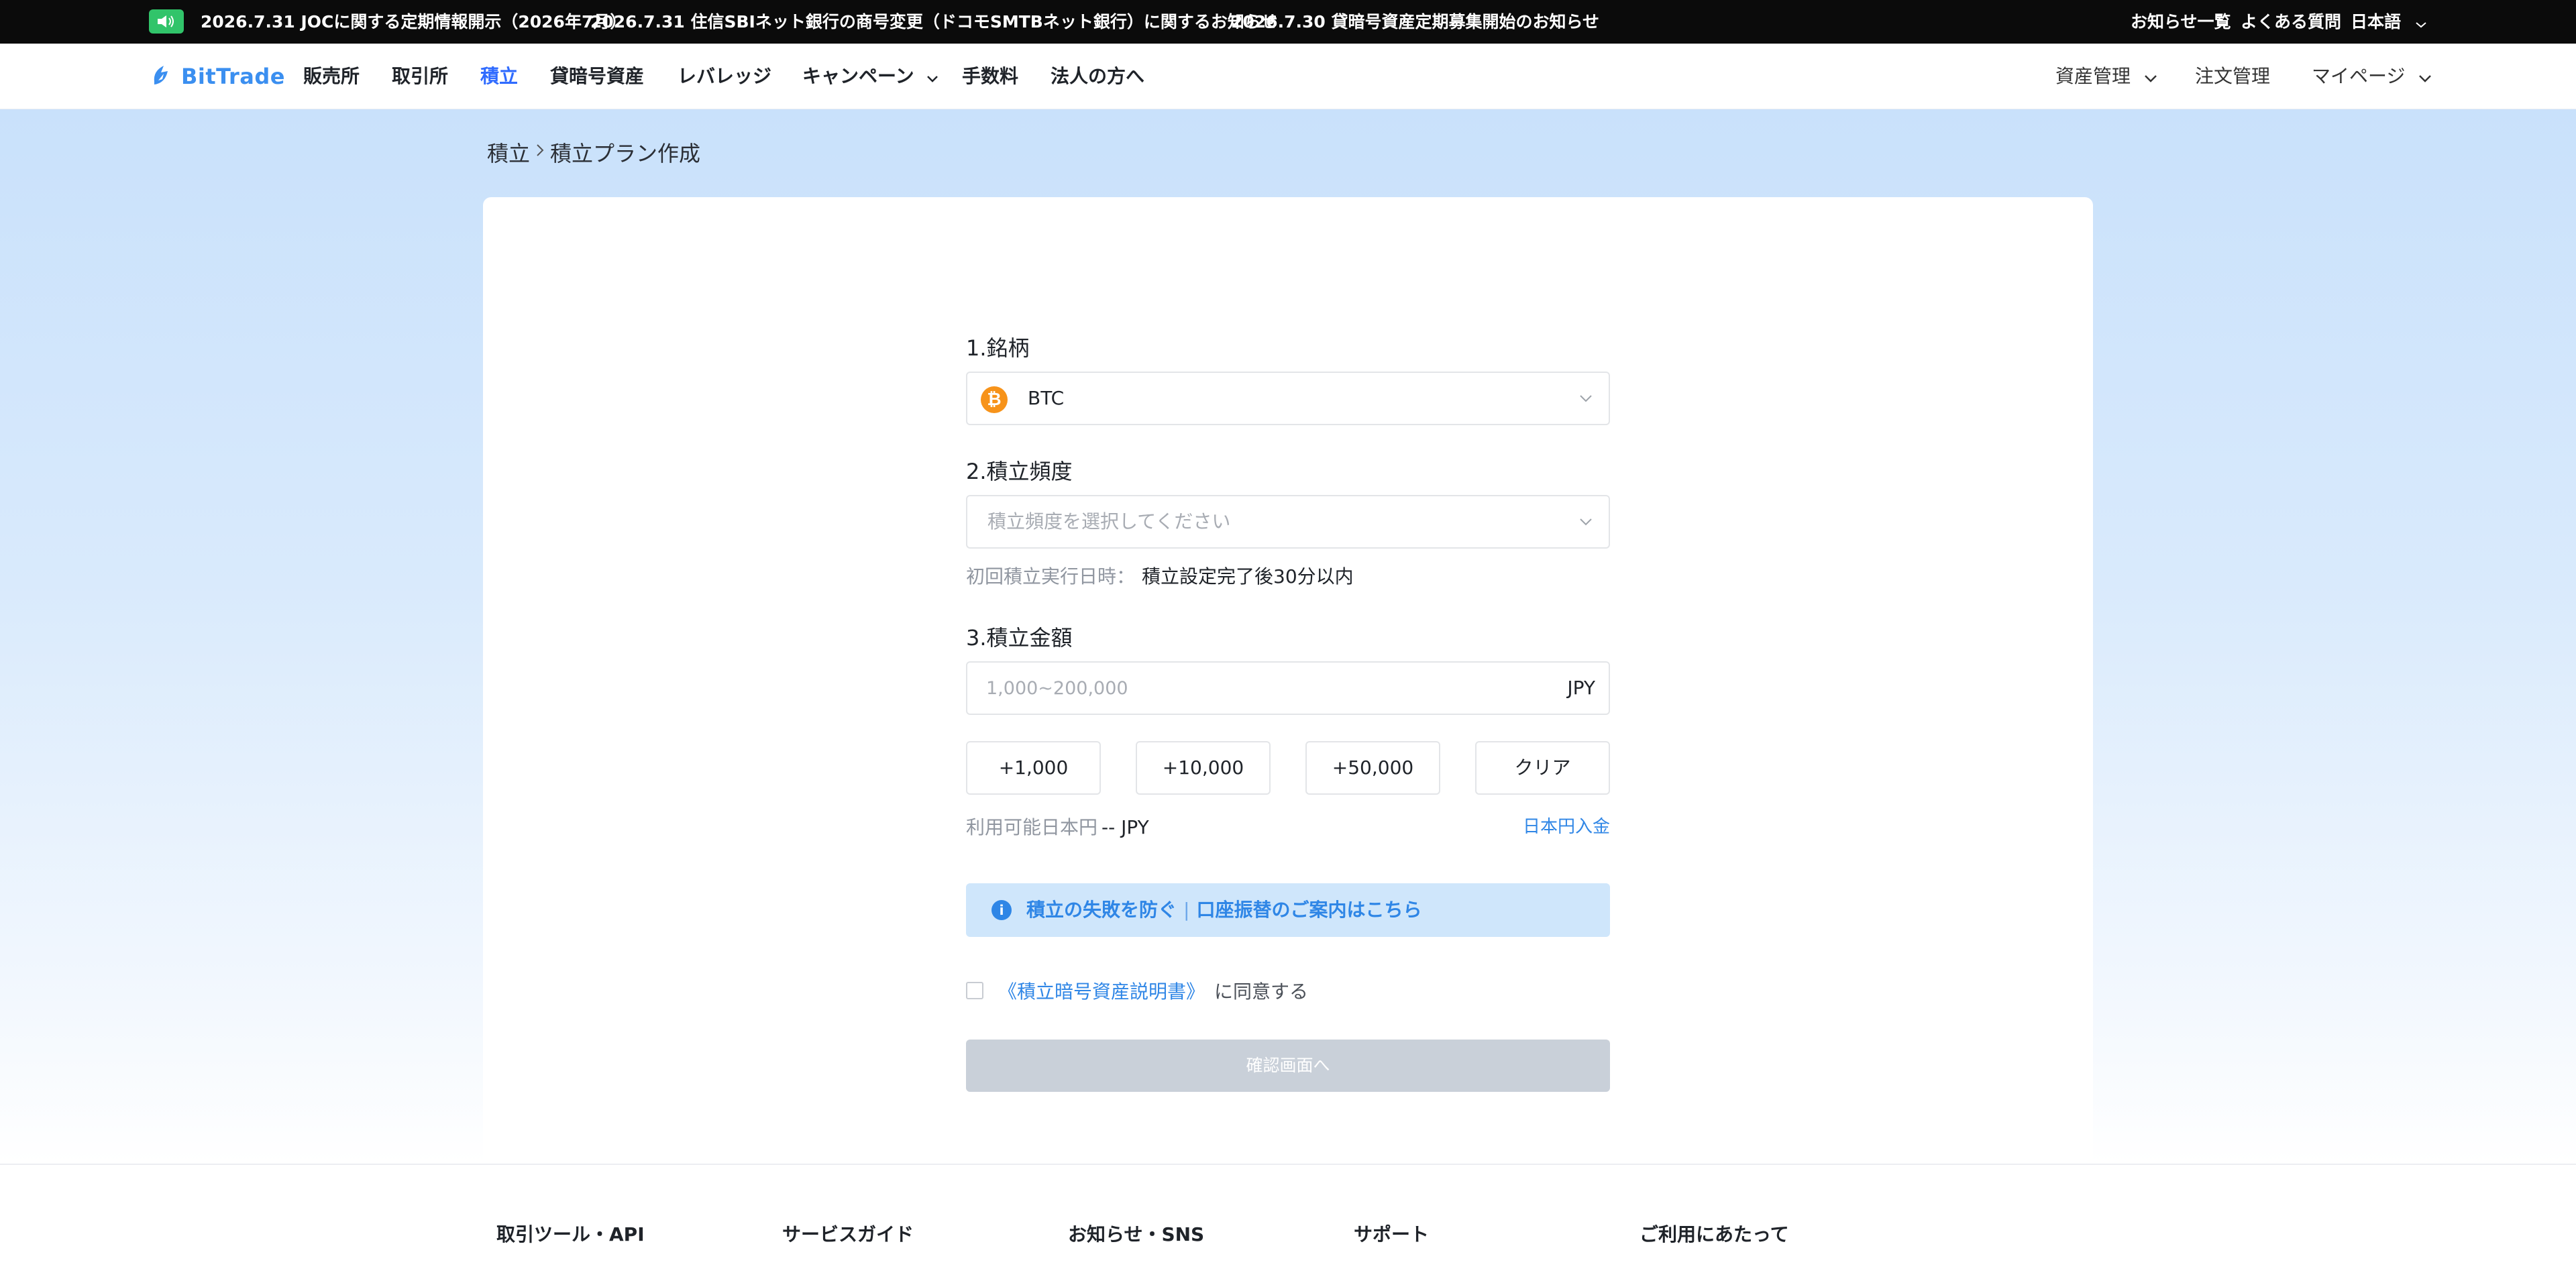  Describe the element at coordinates (414, 22) in the screenshot. I see `announcement-link: 2026.7.31 JOCに関する定期情報開示（2026年7月）` at that location.